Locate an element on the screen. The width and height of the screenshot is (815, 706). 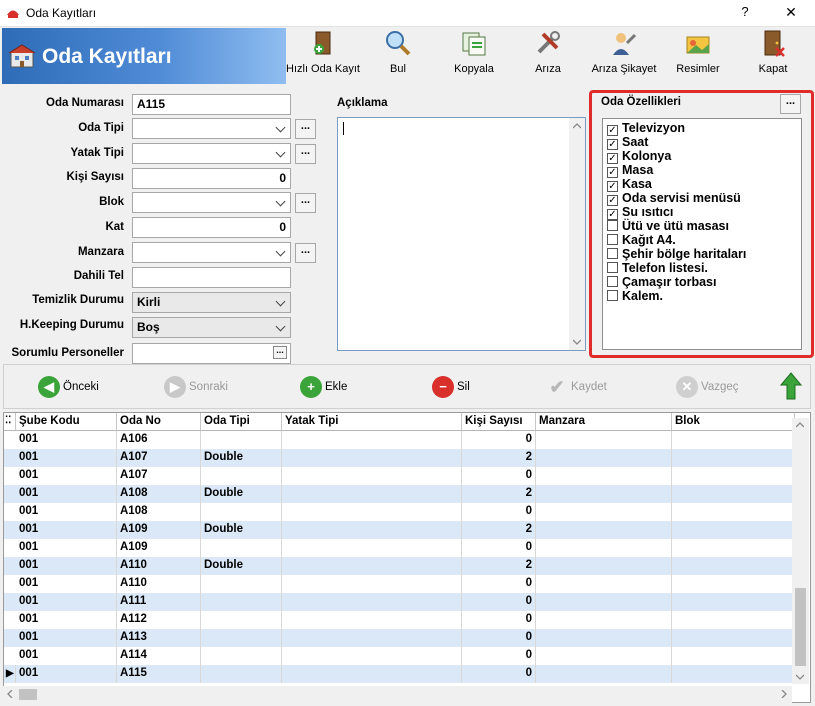
table-cell: A114 is located at coordinates (159, 656).